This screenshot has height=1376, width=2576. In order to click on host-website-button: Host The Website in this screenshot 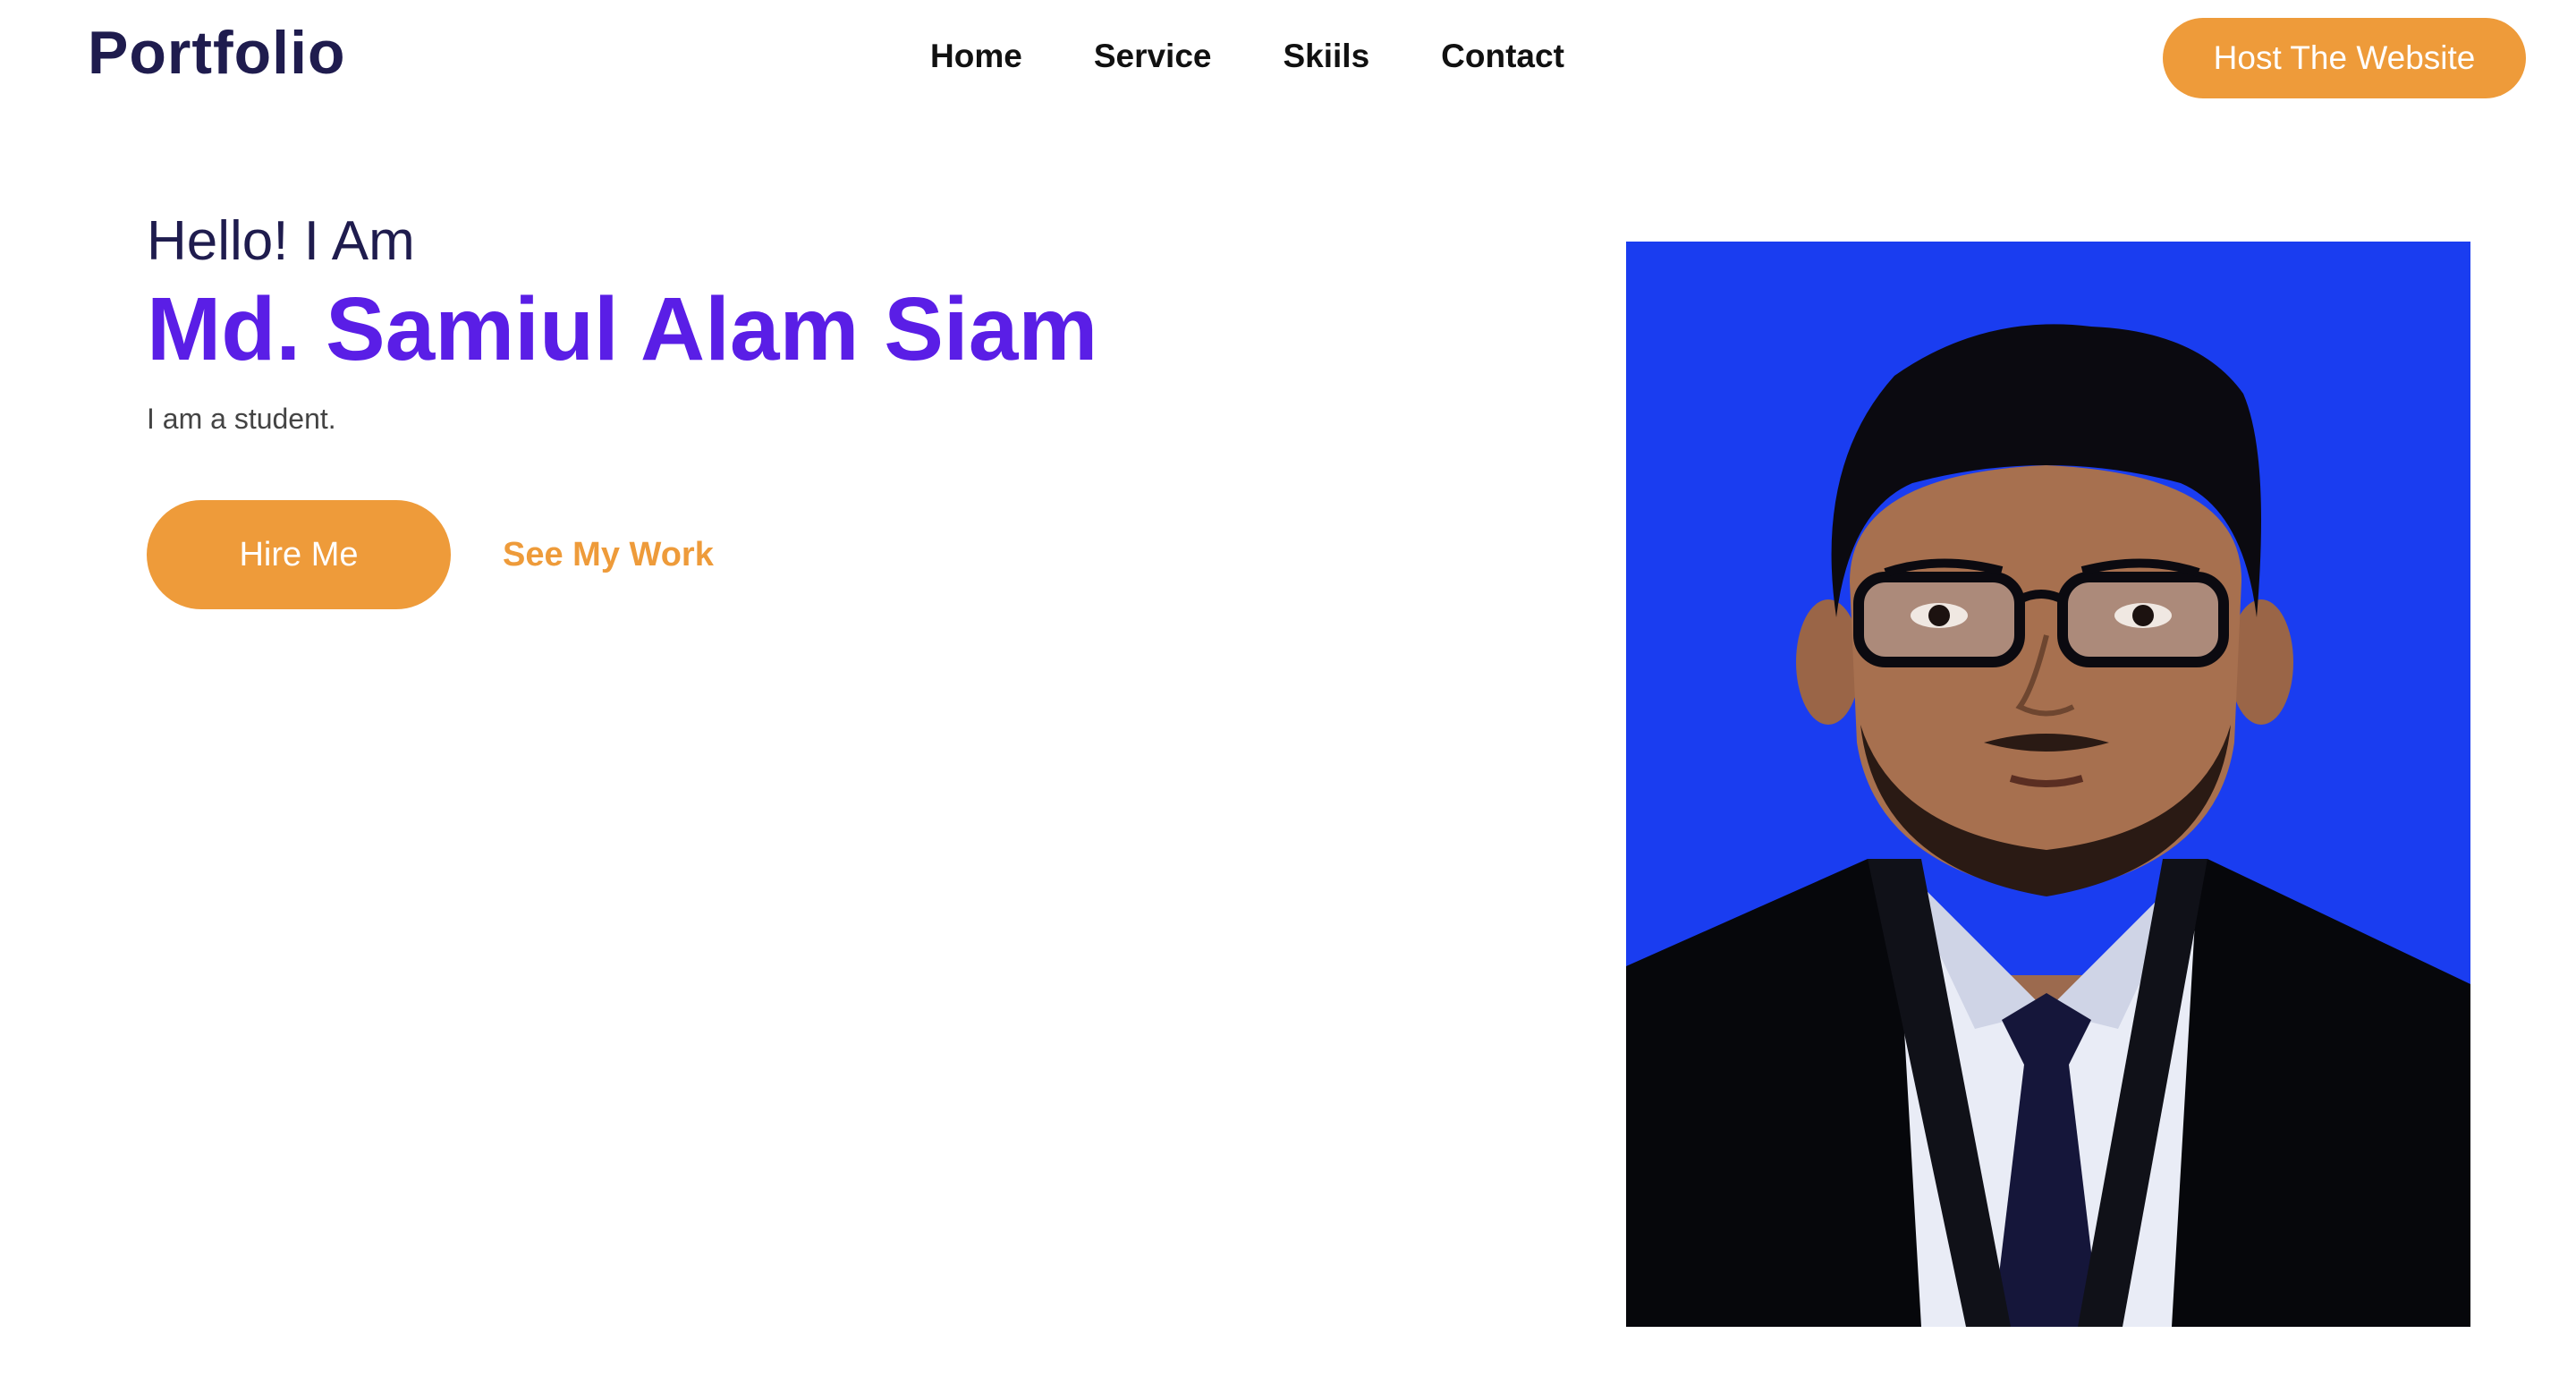, I will do `click(2344, 58)`.